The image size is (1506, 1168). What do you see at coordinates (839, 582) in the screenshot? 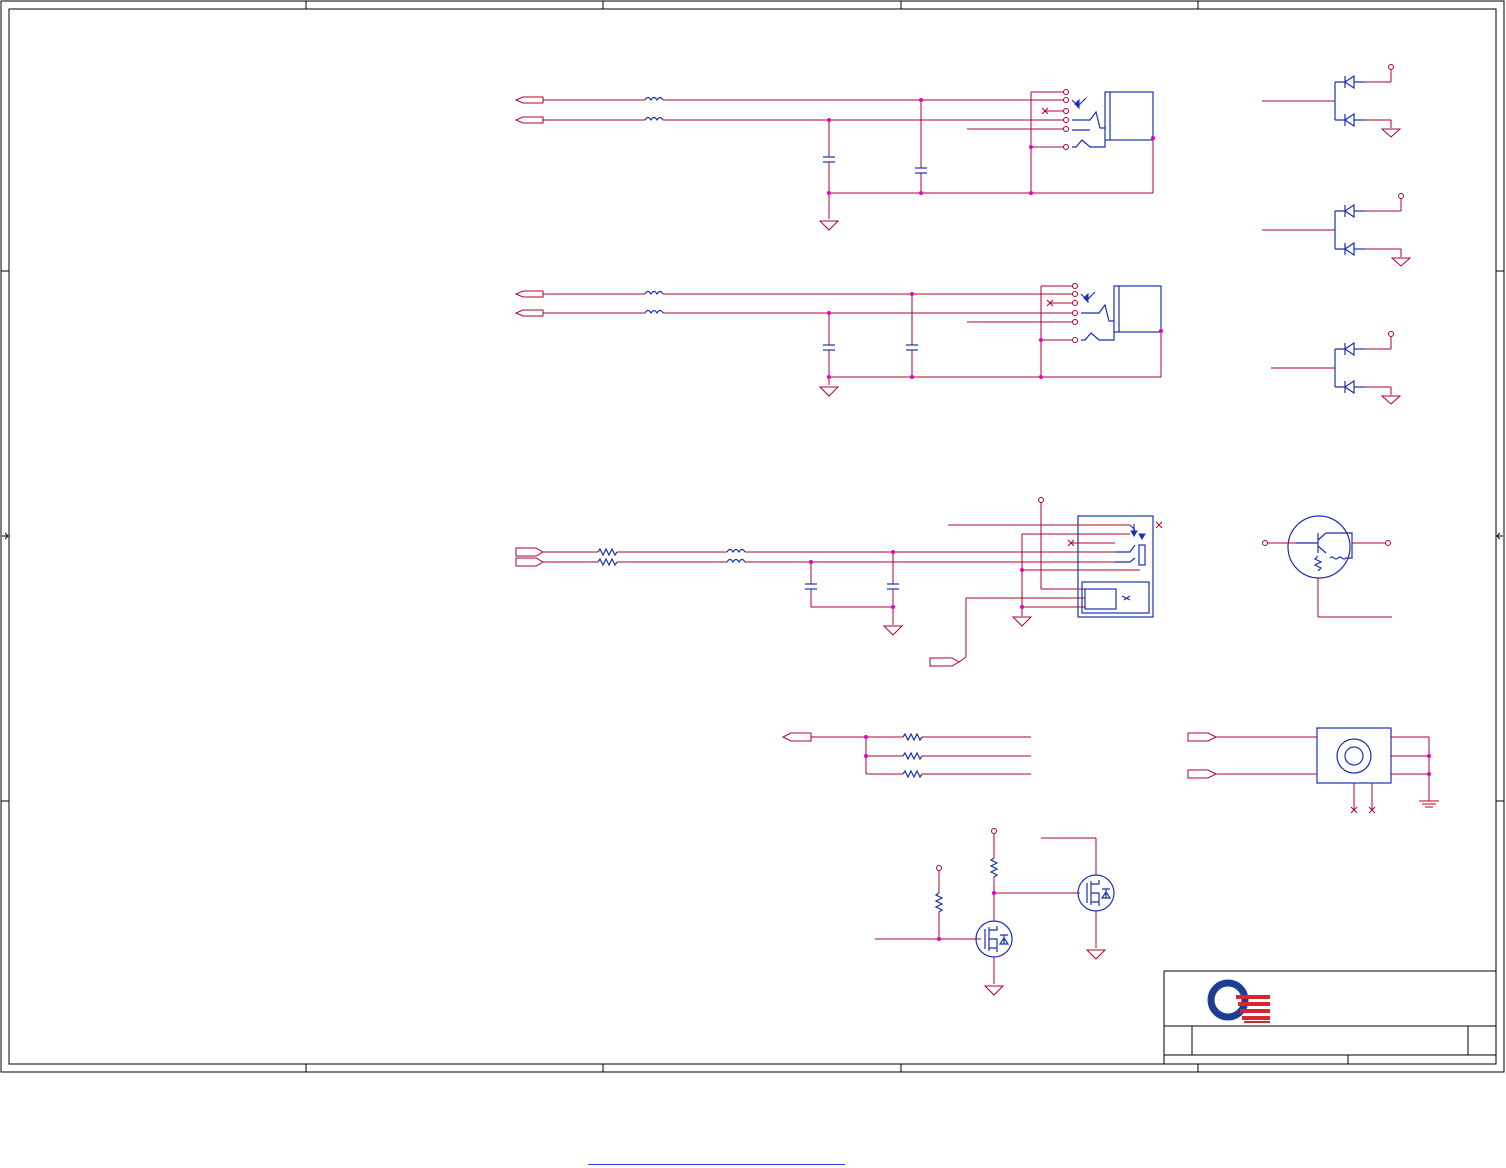
I see `optical-jack-circuit` at bounding box center [839, 582].